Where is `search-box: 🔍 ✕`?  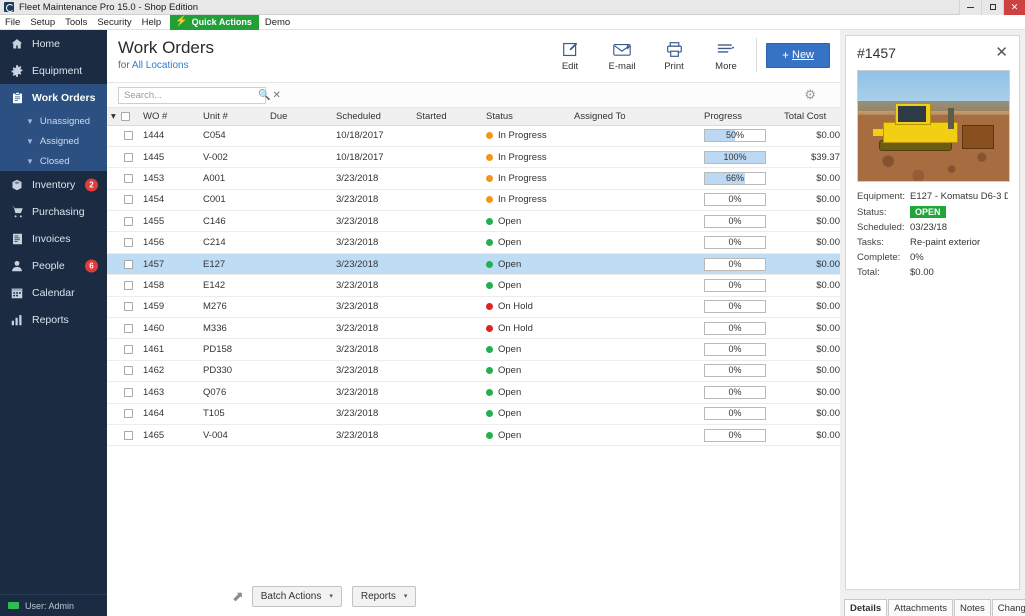 search-box: 🔍 ✕ is located at coordinates (199, 95).